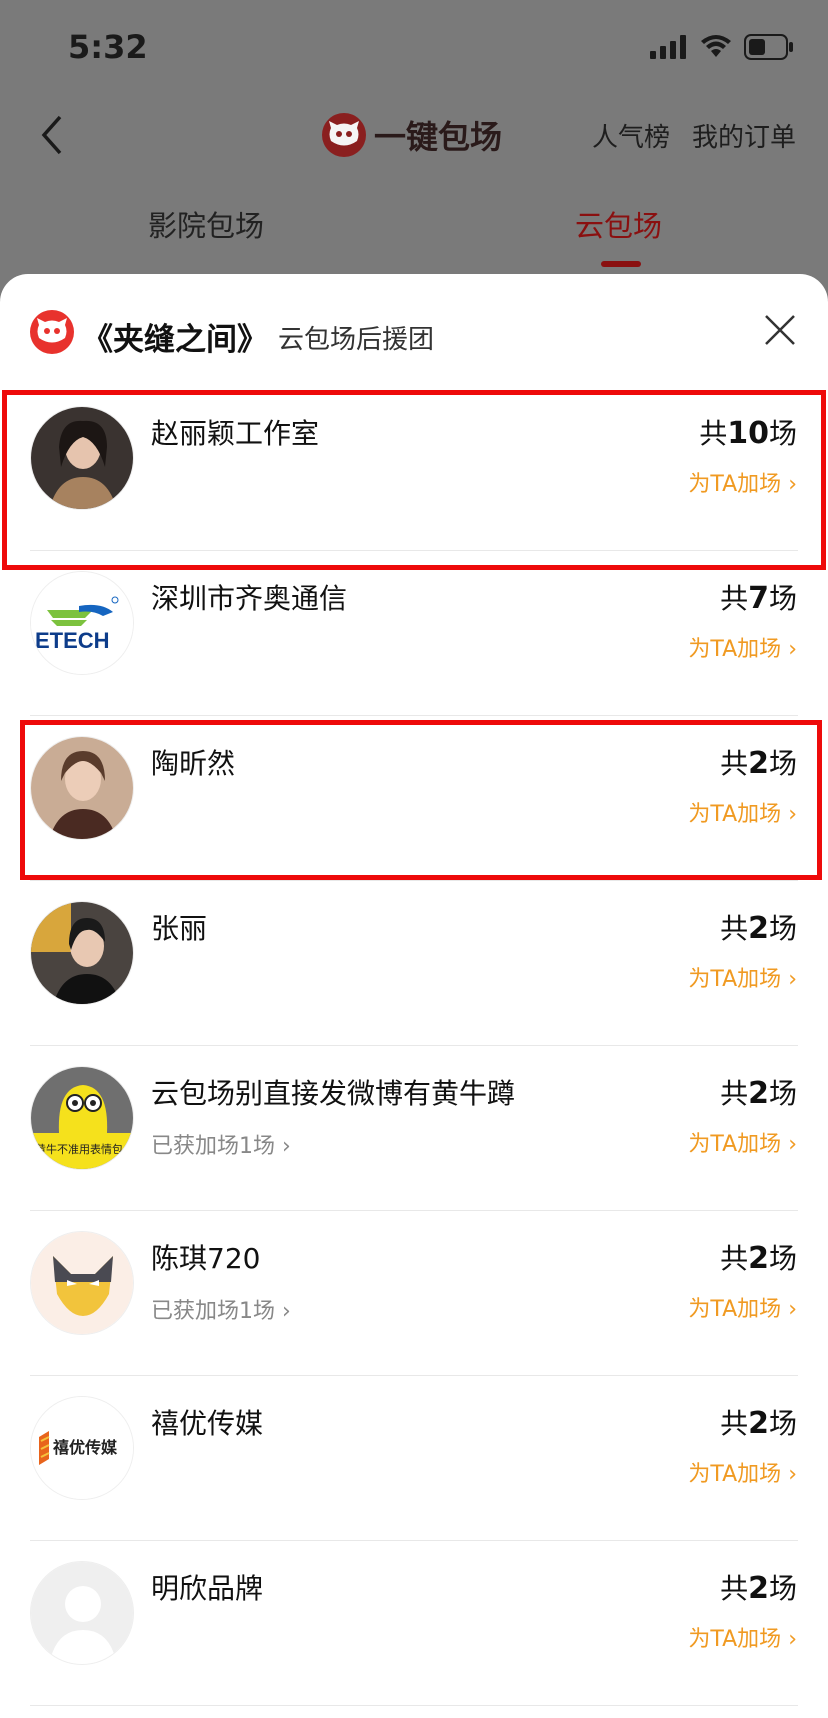  I want to click on nav-links: 人气榜 我的订单, so click(694, 135).